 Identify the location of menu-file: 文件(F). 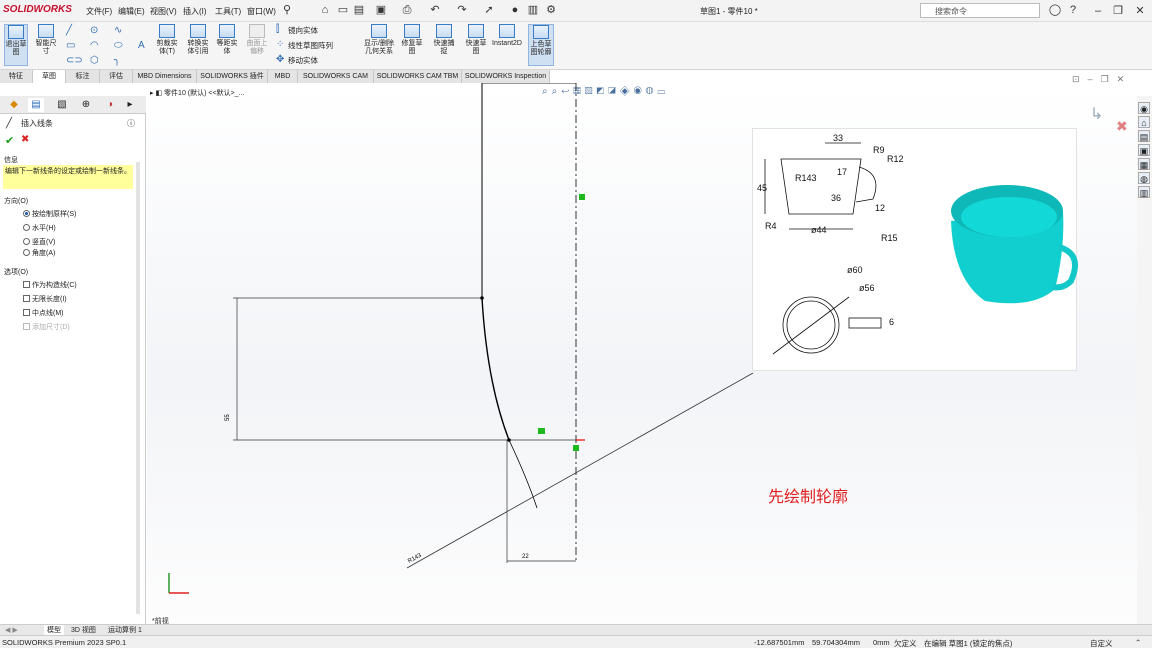
(99, 11).